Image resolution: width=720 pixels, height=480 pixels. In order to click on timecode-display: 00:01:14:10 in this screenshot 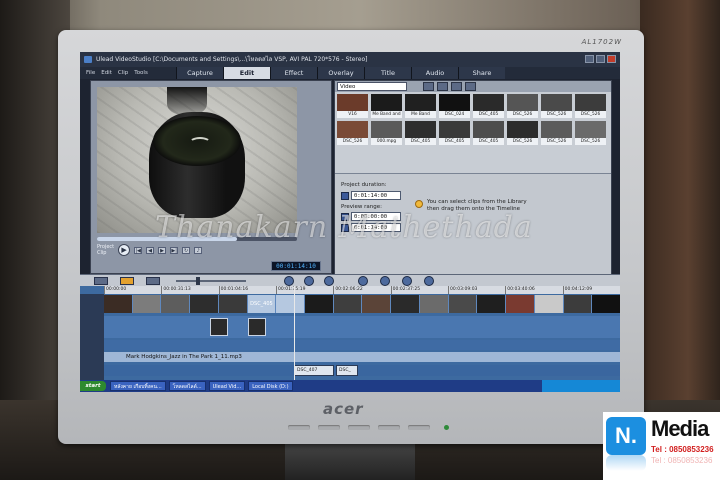, I will do `click(296, 266)`.